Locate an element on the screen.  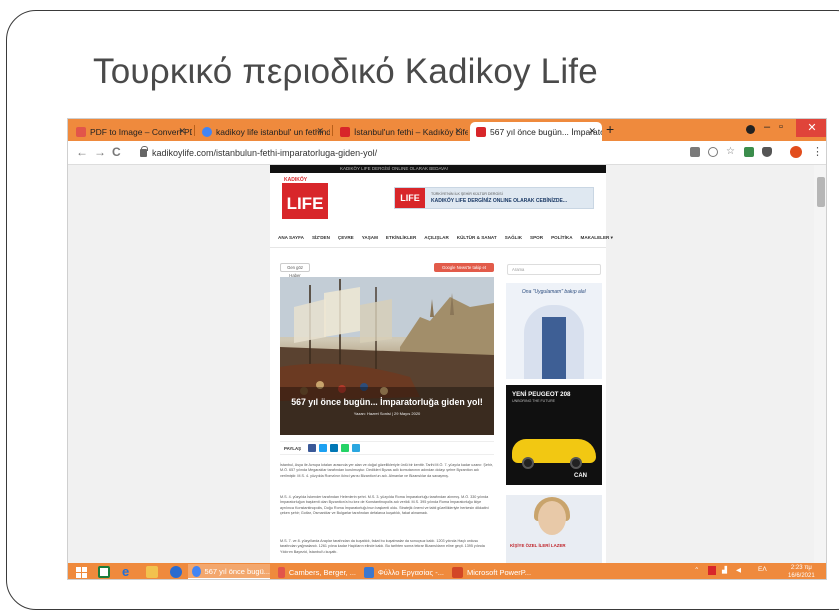
portrait-face is located at coordinates (552, 518).